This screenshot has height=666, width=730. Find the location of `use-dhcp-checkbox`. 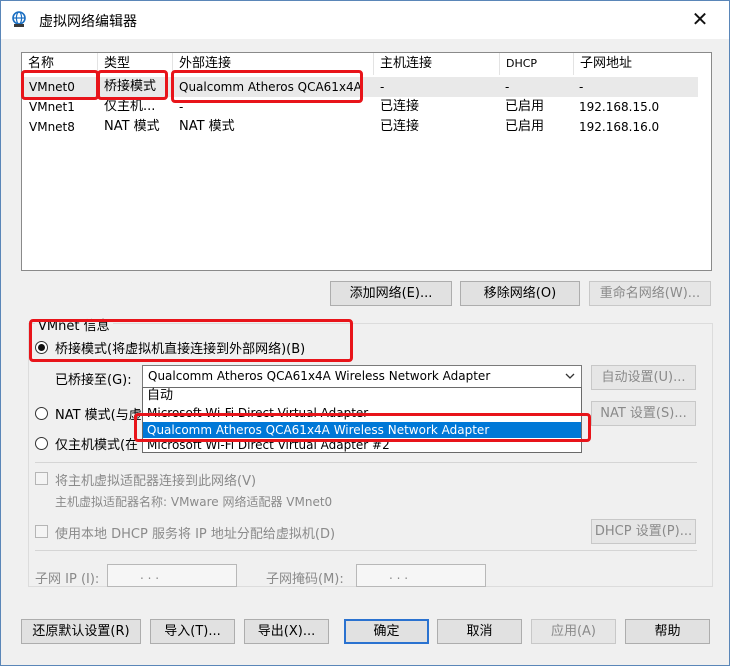

use-dhcp-checkbox is located at coordinates (41, 531).